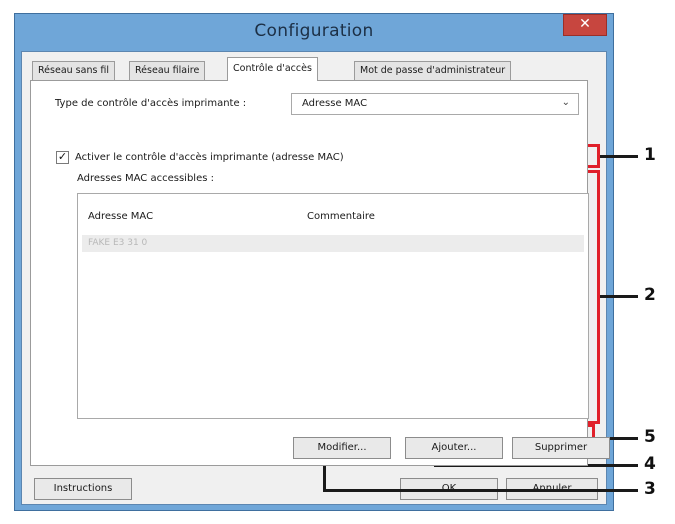 Image resolution: width=675 pixels, height=524 pixels. I want to click on access-type-select: Adresse MAC ⌄, so click(435, 104).